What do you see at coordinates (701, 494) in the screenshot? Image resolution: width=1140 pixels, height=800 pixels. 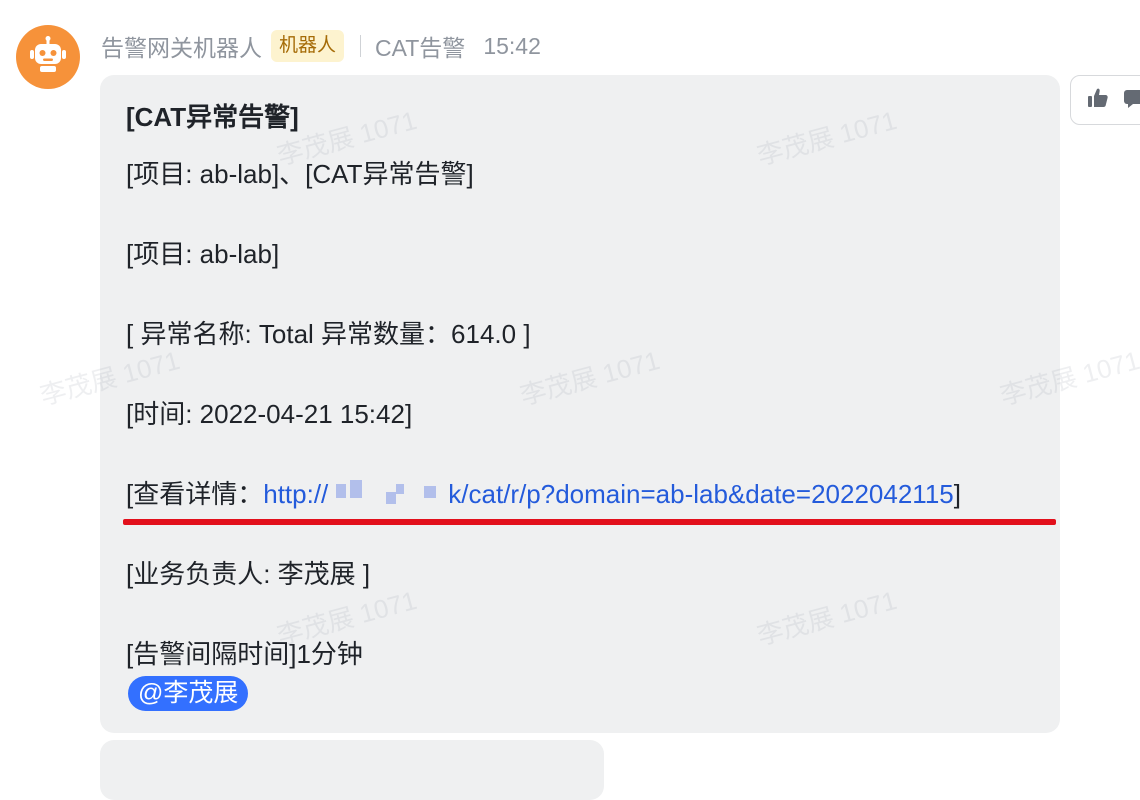 I see `detail-link-end: k/cat/r/p?domain=ab-lab&date=2022042115` at bounding box center [701, 494].